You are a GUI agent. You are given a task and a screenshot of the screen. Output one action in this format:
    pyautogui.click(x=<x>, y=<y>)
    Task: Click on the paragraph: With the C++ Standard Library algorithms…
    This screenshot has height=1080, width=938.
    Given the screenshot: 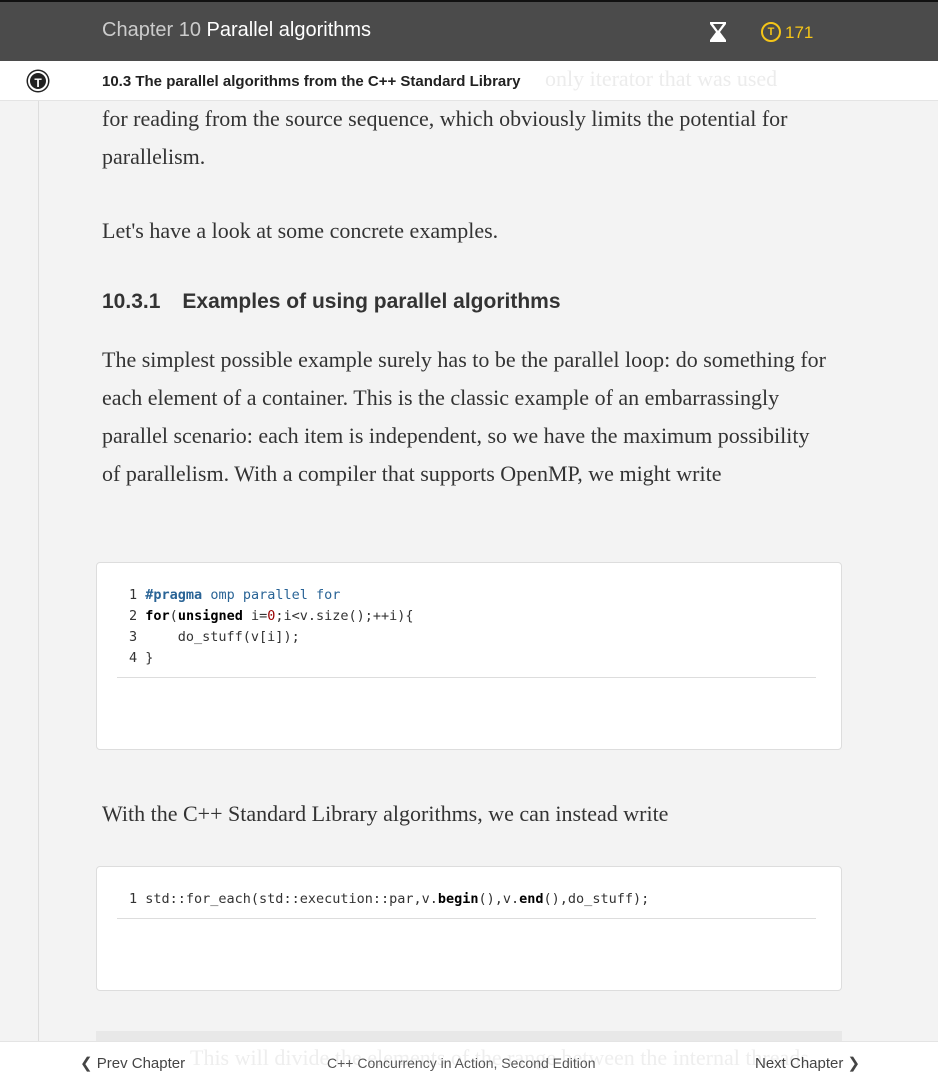 What is the action you would take?
    pyautogui.click(x=385, y=813)
    